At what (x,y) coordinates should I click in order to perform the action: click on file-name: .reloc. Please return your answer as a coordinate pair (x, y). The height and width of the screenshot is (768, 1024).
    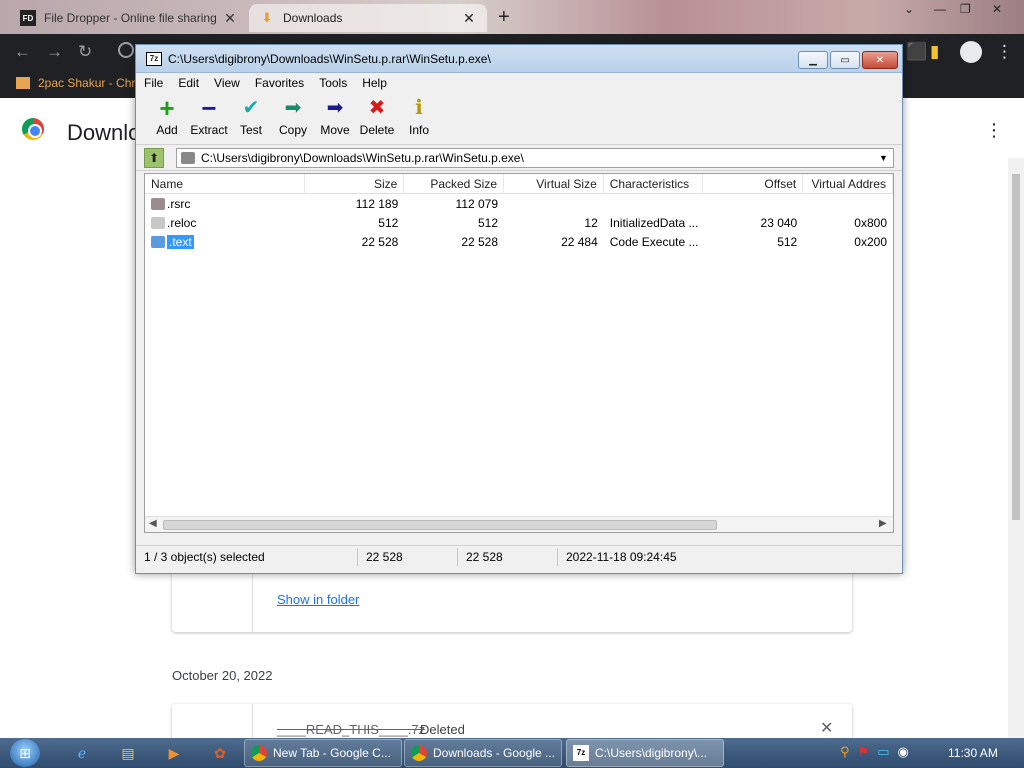
    Looking at the image, I should click on (182, 222).